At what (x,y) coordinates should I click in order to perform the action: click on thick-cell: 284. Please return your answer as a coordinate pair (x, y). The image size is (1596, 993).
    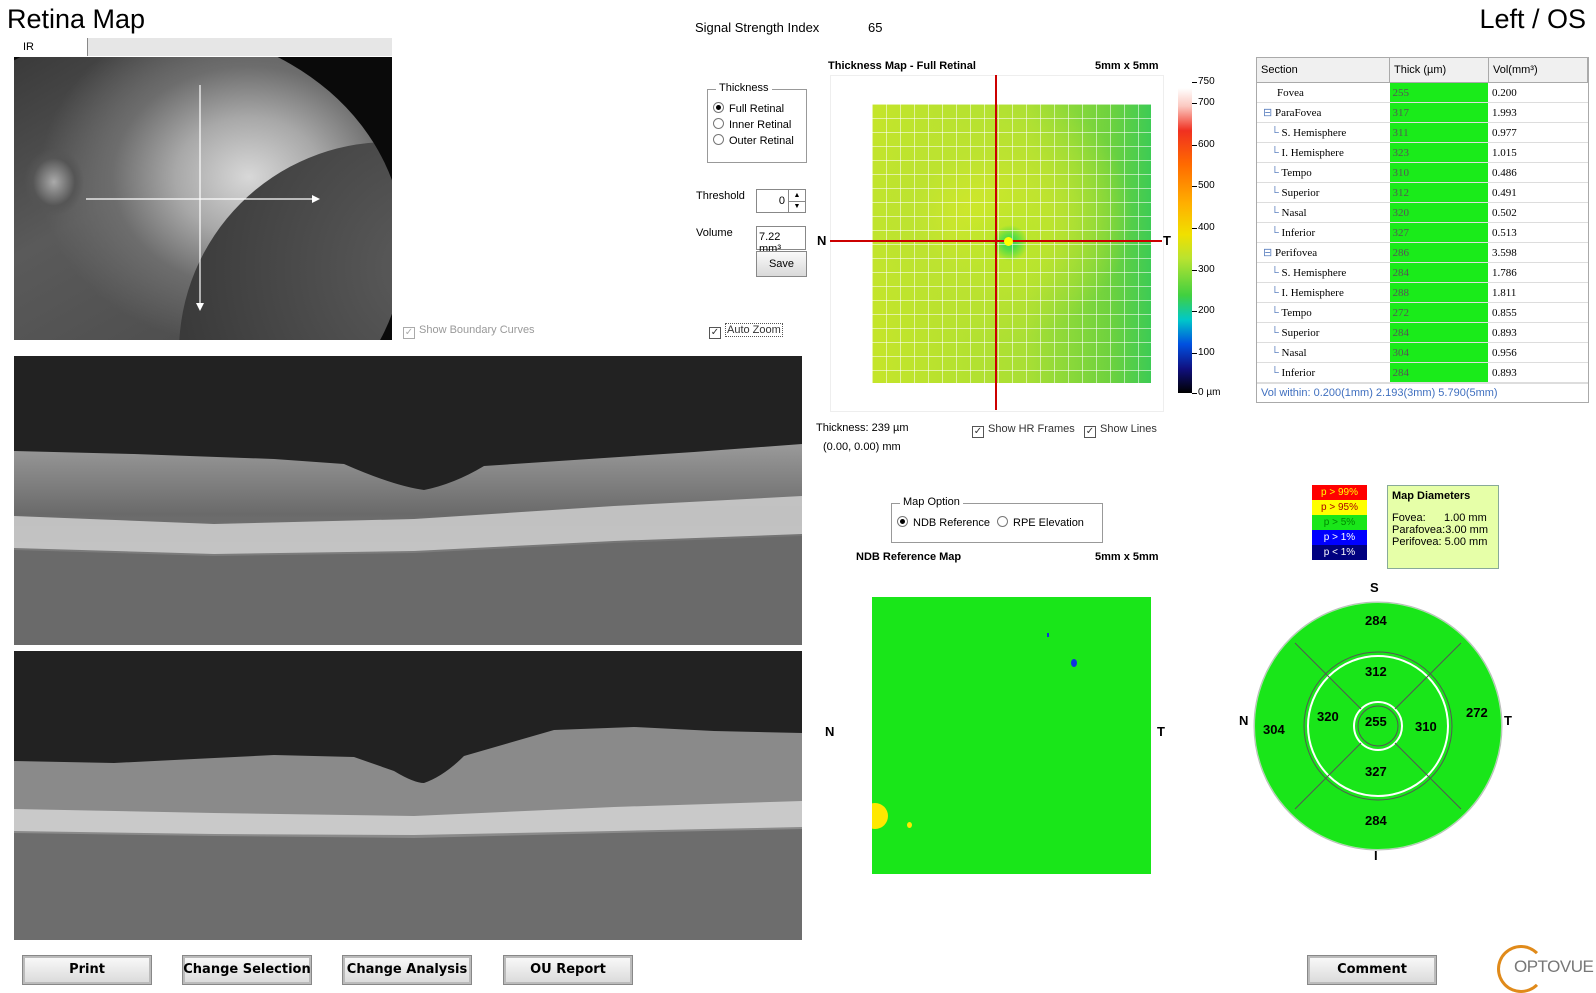
    Looking at the image, I should click on (1439, 372).